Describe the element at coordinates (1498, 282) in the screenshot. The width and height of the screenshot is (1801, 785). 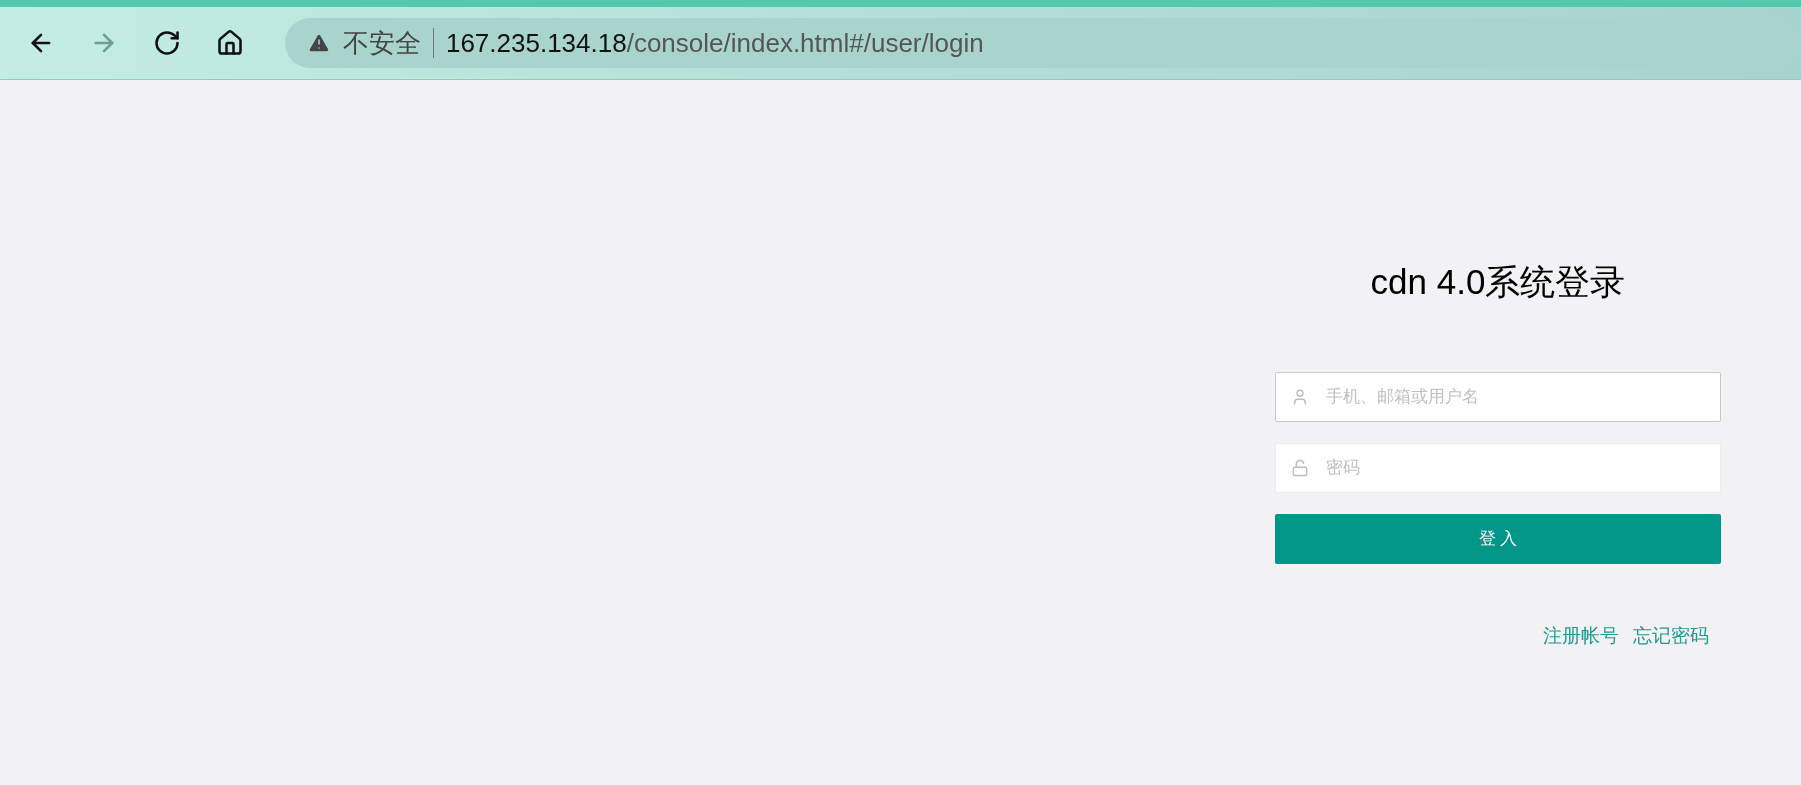
I see `login-title: cdn 4.0系统登录` at that location.